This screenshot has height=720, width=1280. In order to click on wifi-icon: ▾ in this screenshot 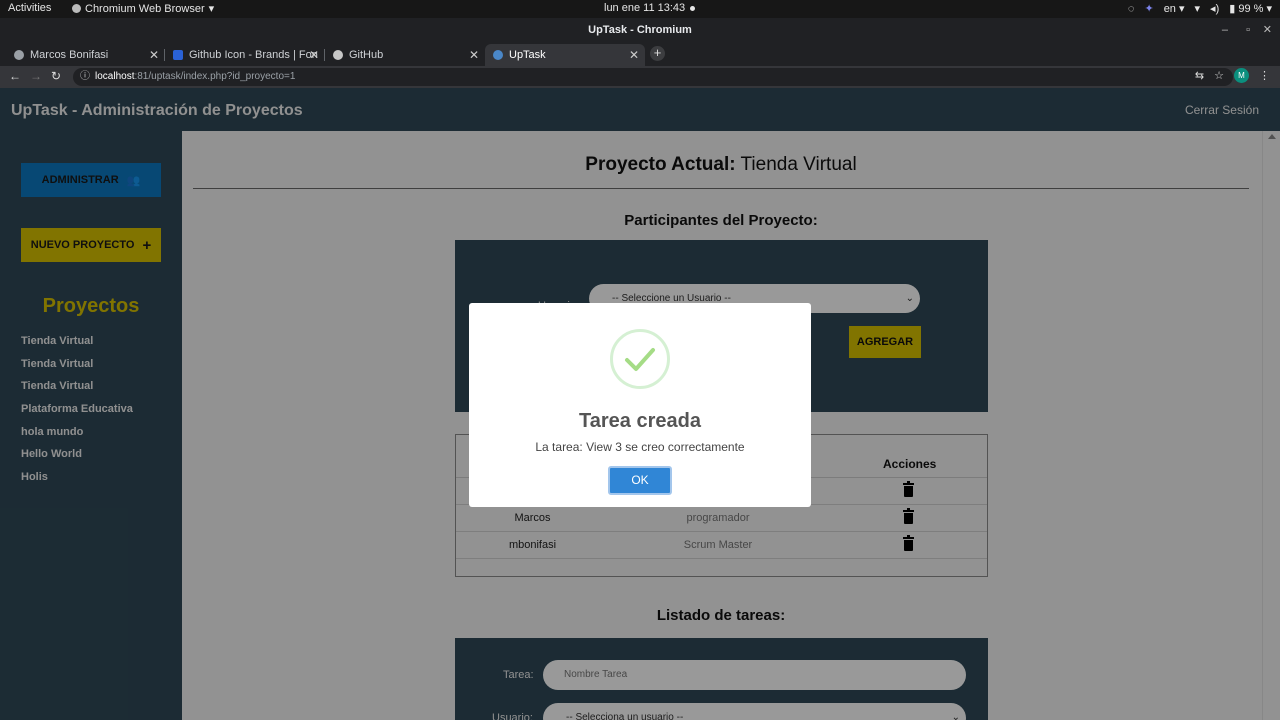, I will do `click(1197, 9)`.